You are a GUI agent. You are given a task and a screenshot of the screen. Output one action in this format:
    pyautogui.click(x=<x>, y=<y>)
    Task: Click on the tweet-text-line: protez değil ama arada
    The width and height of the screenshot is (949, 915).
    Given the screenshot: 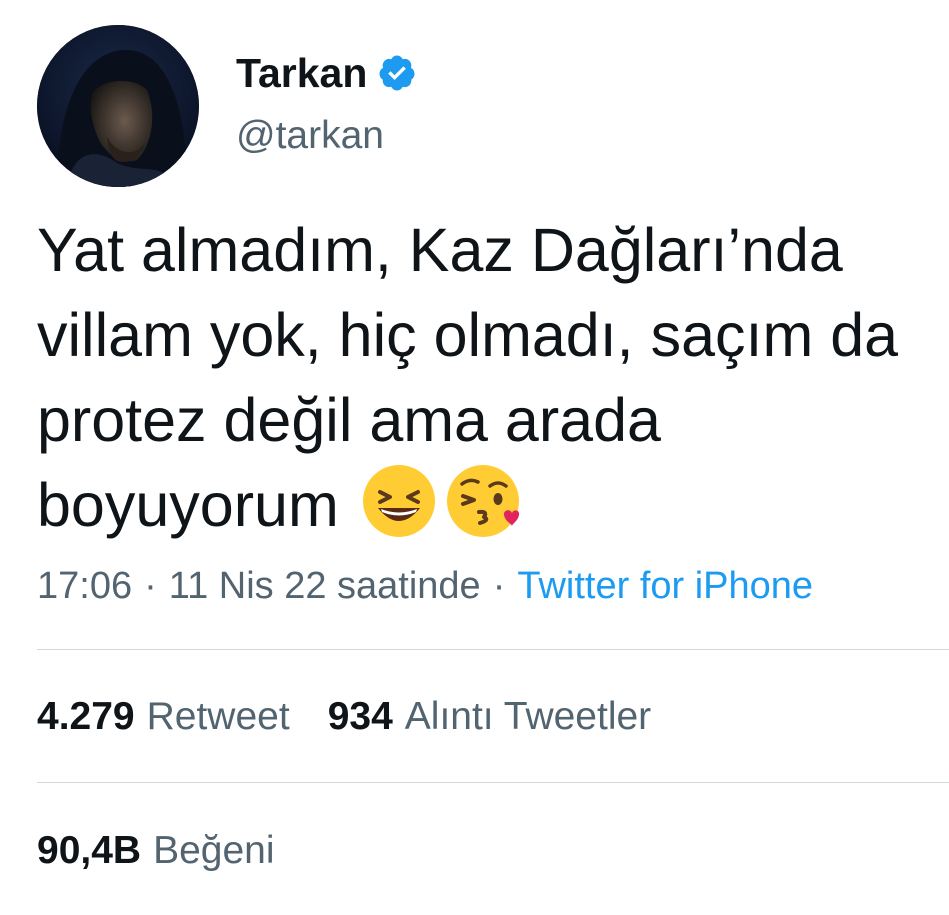 What is the action you would take?
    pyautogui.click(x=349, y=420)
    